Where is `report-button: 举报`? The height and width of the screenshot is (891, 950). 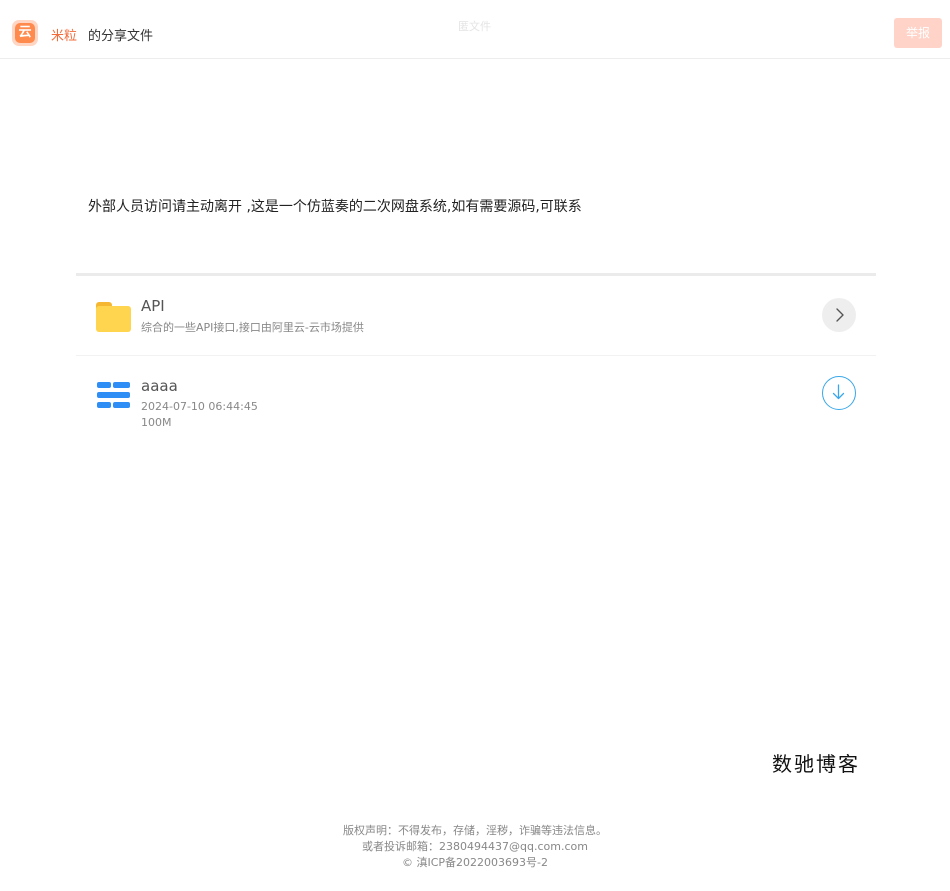 report-button: 举报 is located at coordinates (918, 33).